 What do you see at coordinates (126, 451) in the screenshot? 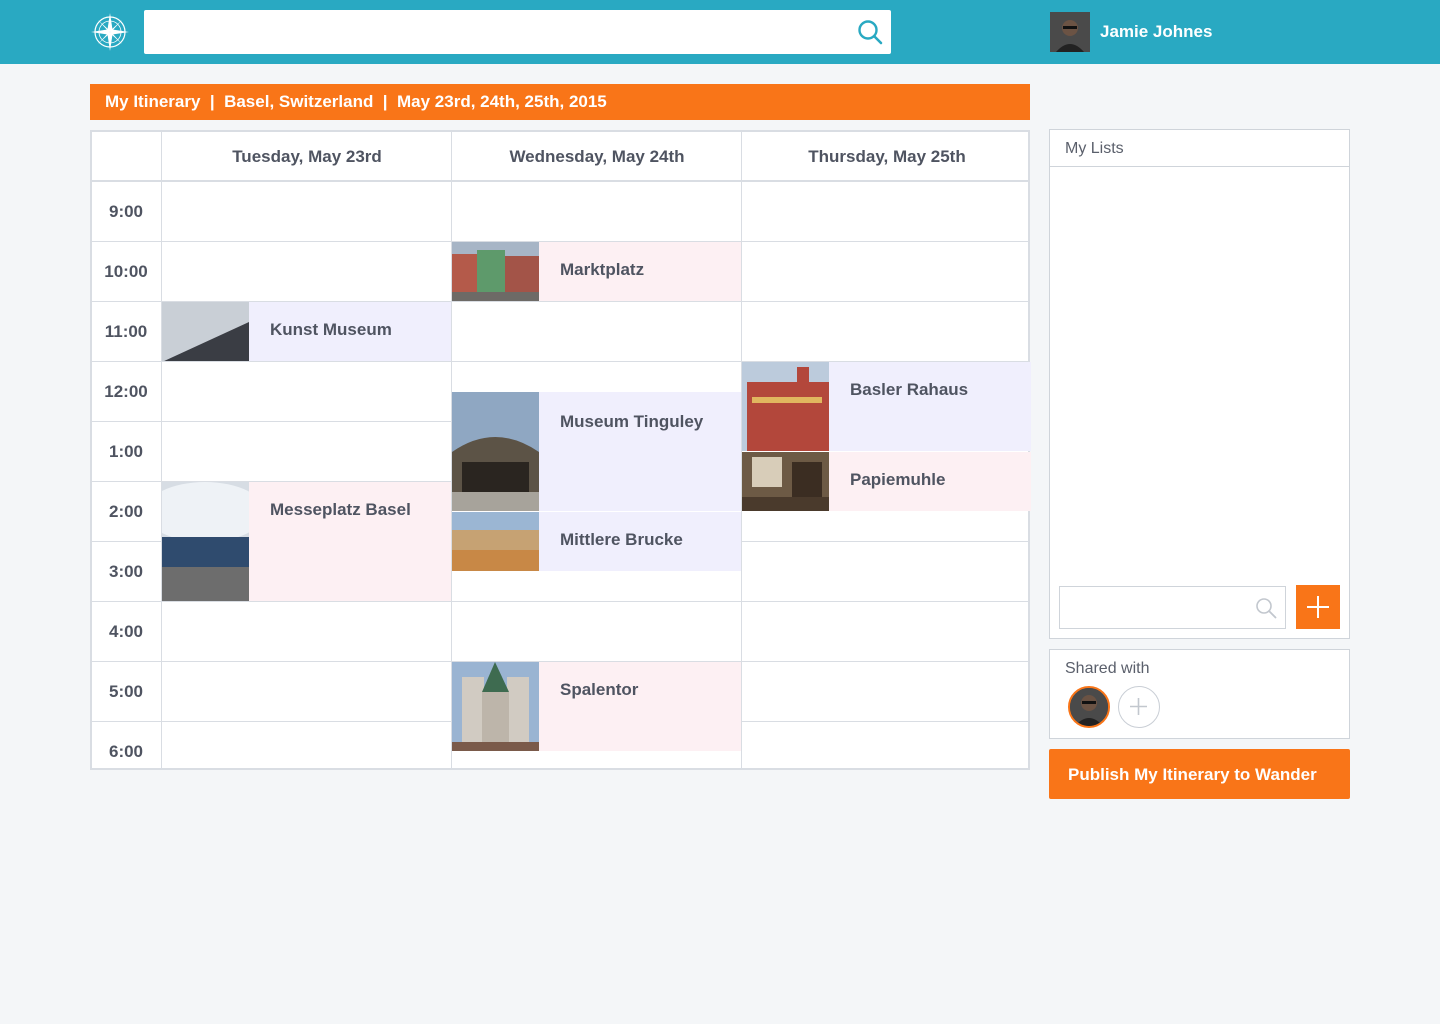
I see `time-label: 1:00` at bounding box center [126, 451].